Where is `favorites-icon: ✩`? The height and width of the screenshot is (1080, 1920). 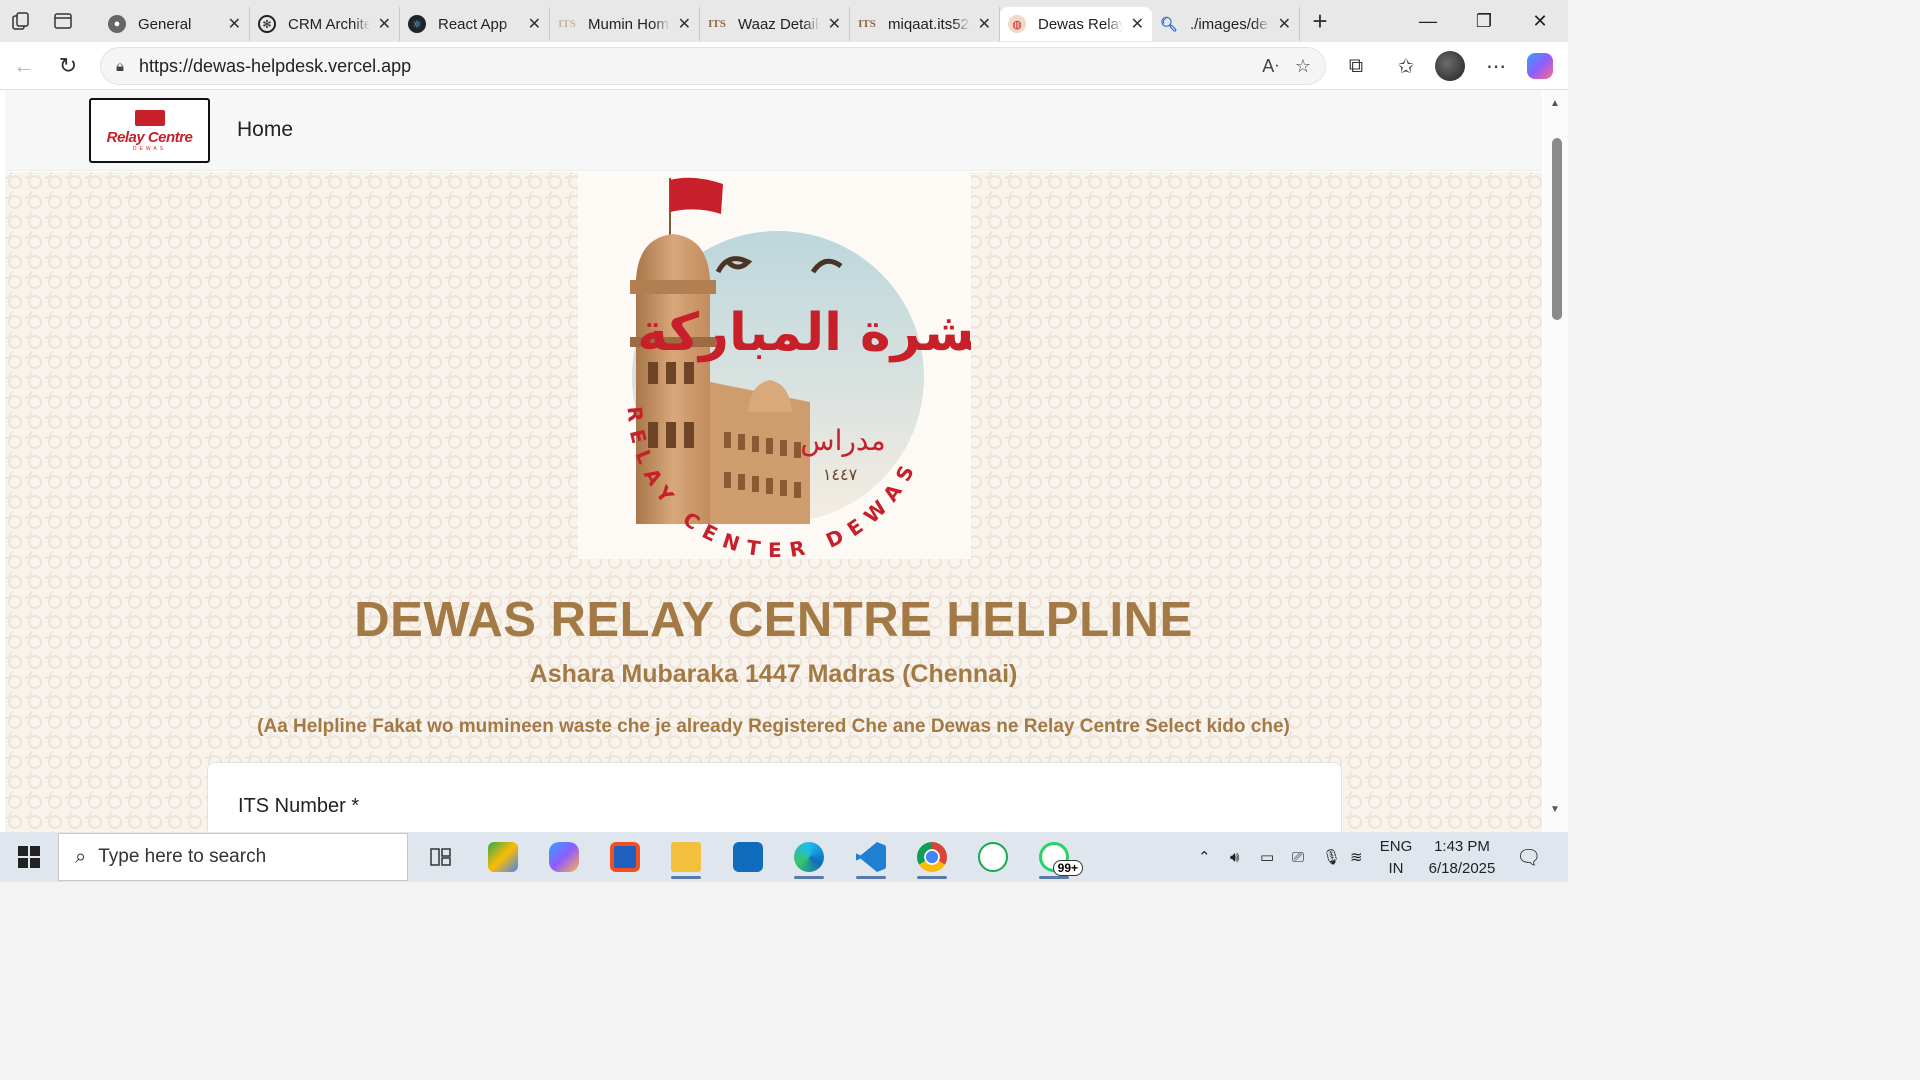 favorites-icon: ✩ is located at coordinates (1406, 66).